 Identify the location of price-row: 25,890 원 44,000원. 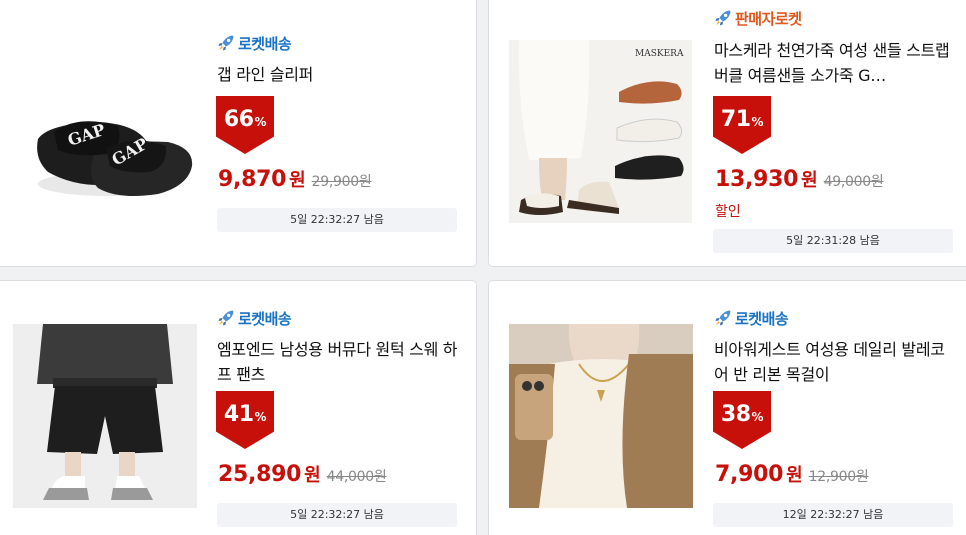
(302, 474).